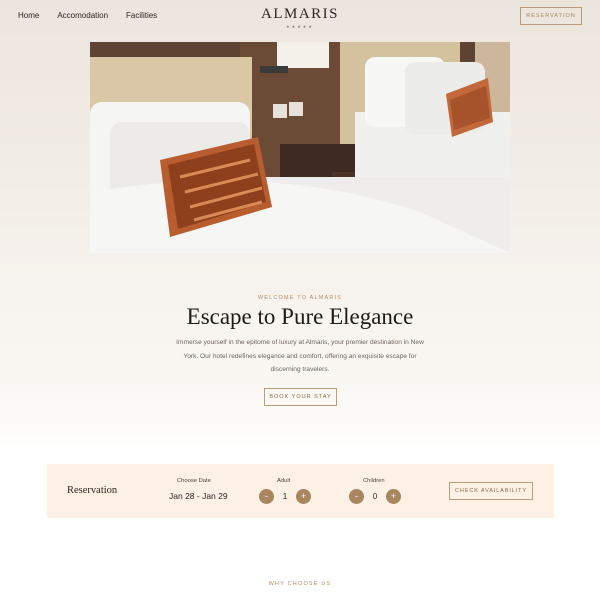  Describe the element at coordinates (194, 481) in the screenshot. I see `date-label: Choose Date` at that location.